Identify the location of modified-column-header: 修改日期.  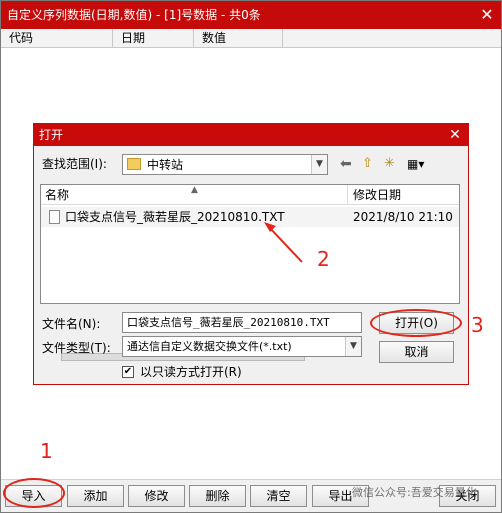
(377, 195).